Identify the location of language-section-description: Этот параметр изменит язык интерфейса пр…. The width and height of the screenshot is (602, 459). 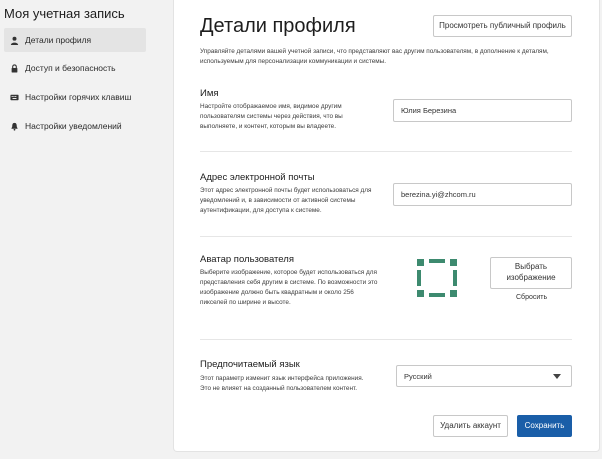
(282, 383).